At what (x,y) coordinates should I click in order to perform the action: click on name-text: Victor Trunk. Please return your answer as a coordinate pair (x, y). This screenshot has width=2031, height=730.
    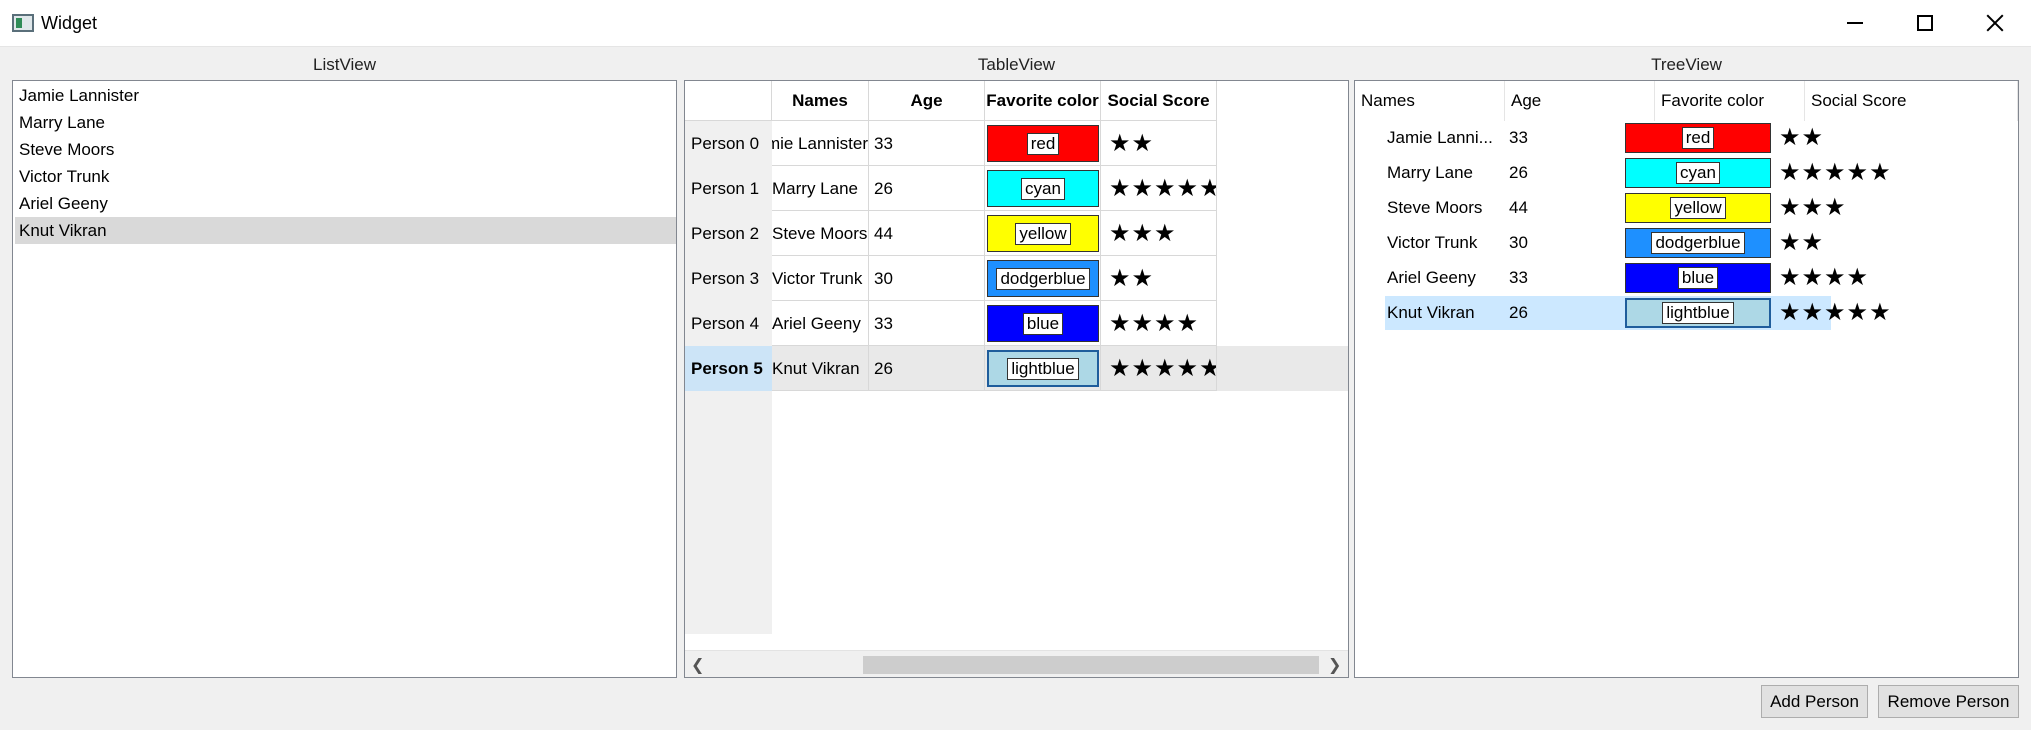
    Looking at the image, I should click on (817, 278).